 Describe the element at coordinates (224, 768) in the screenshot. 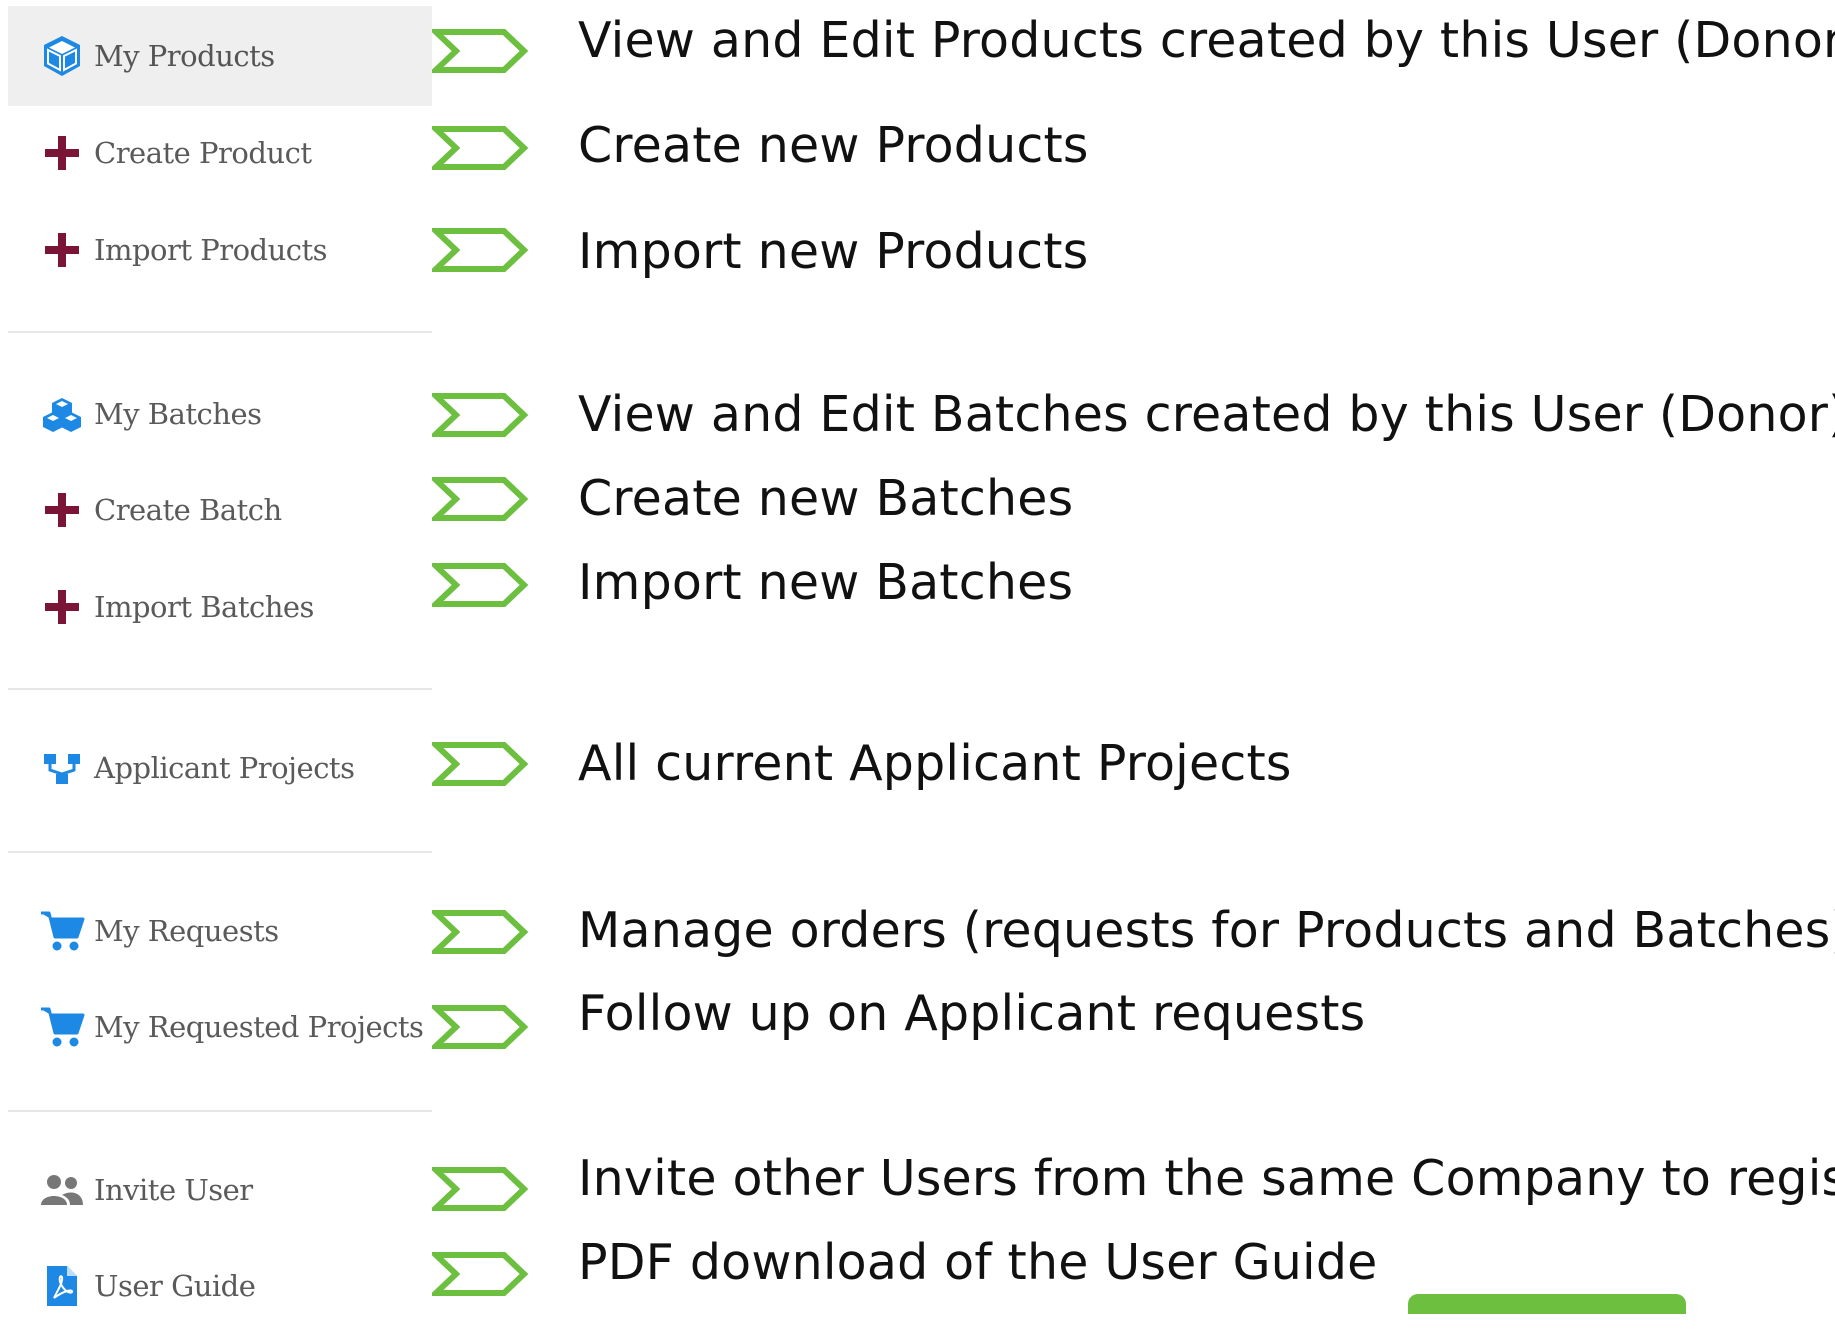

I see `sidebar-item-label: Applicant Projects` at that location.